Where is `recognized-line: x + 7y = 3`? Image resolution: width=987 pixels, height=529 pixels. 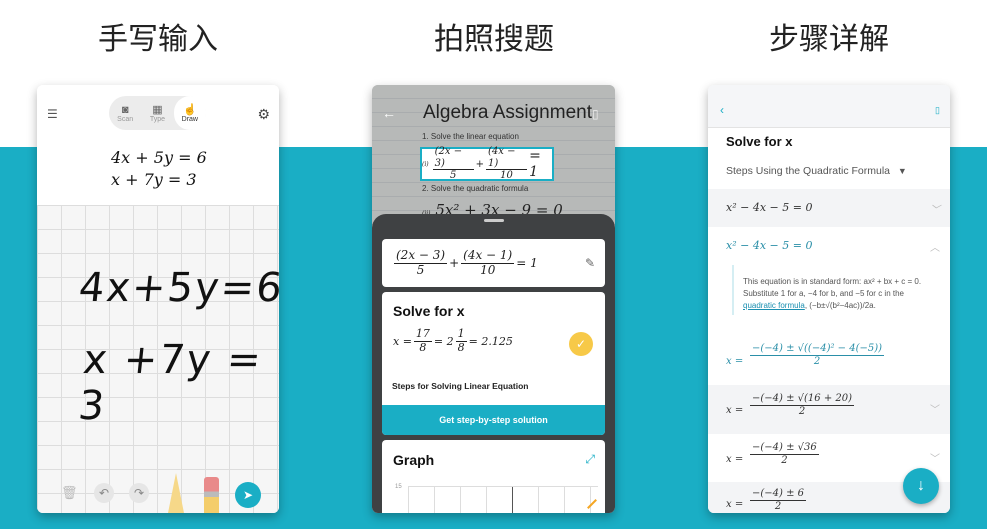
recognized-line: x + 7y = 3 is located at coordinates (154, 179).